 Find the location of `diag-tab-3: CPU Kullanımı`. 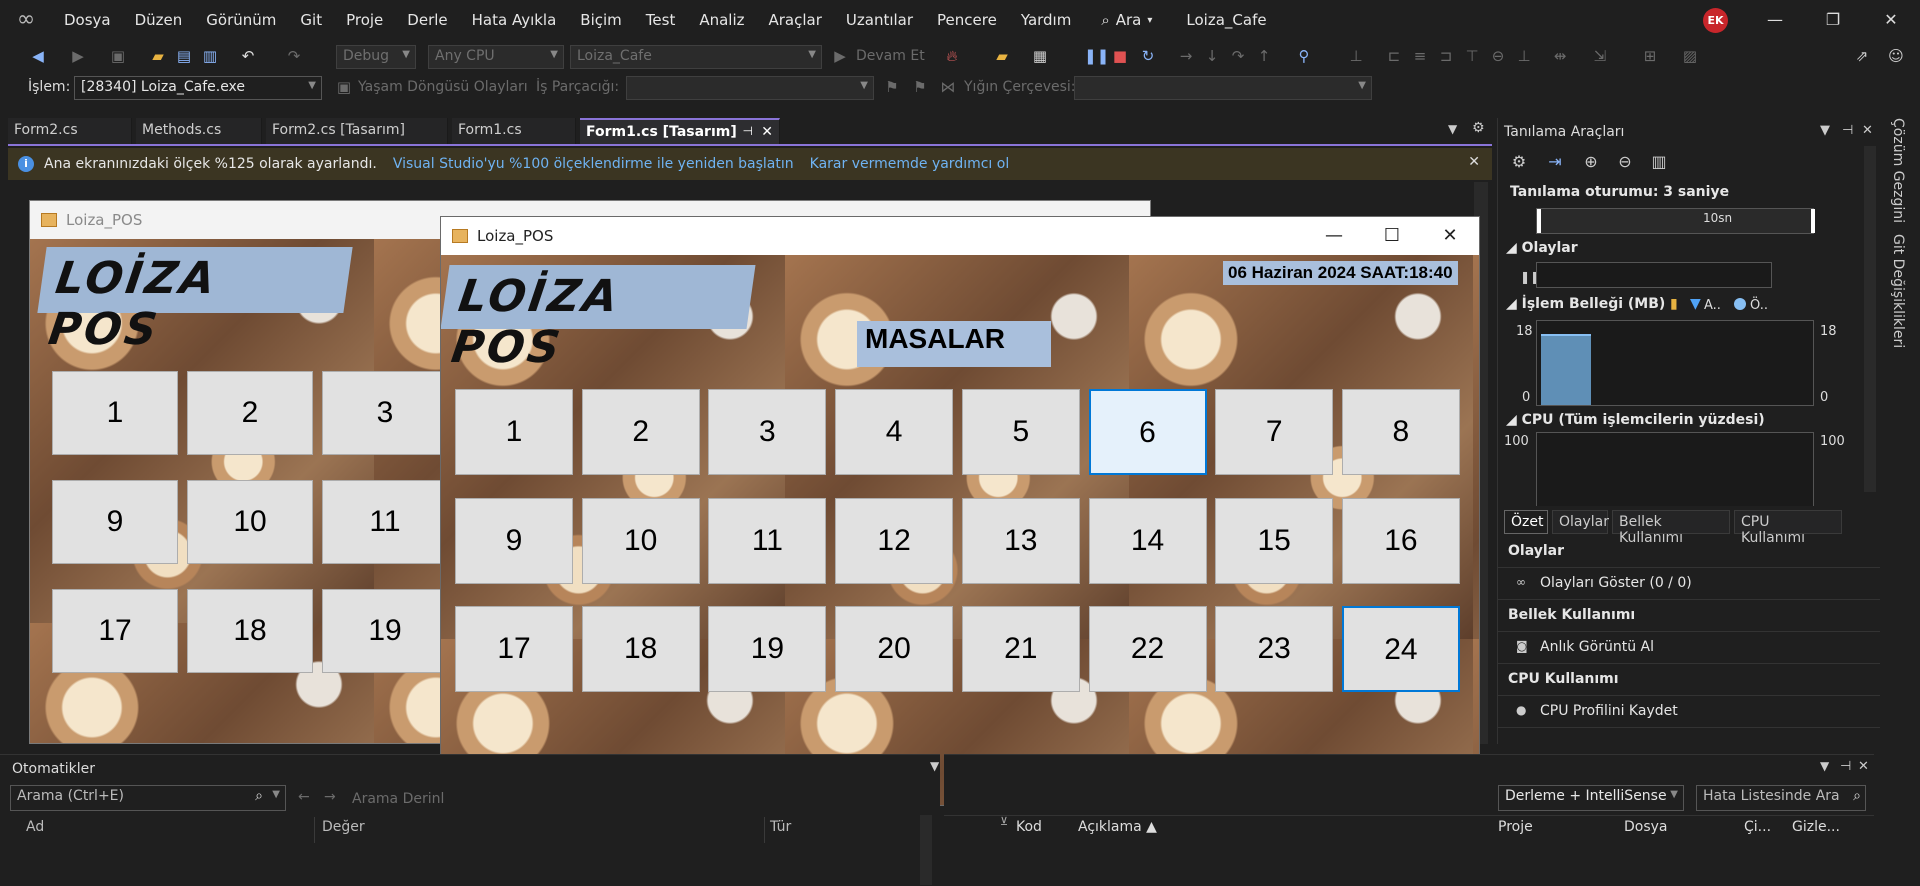

diag-tab-3: CPU Kullanımı is located at coordinates (1788, 528).